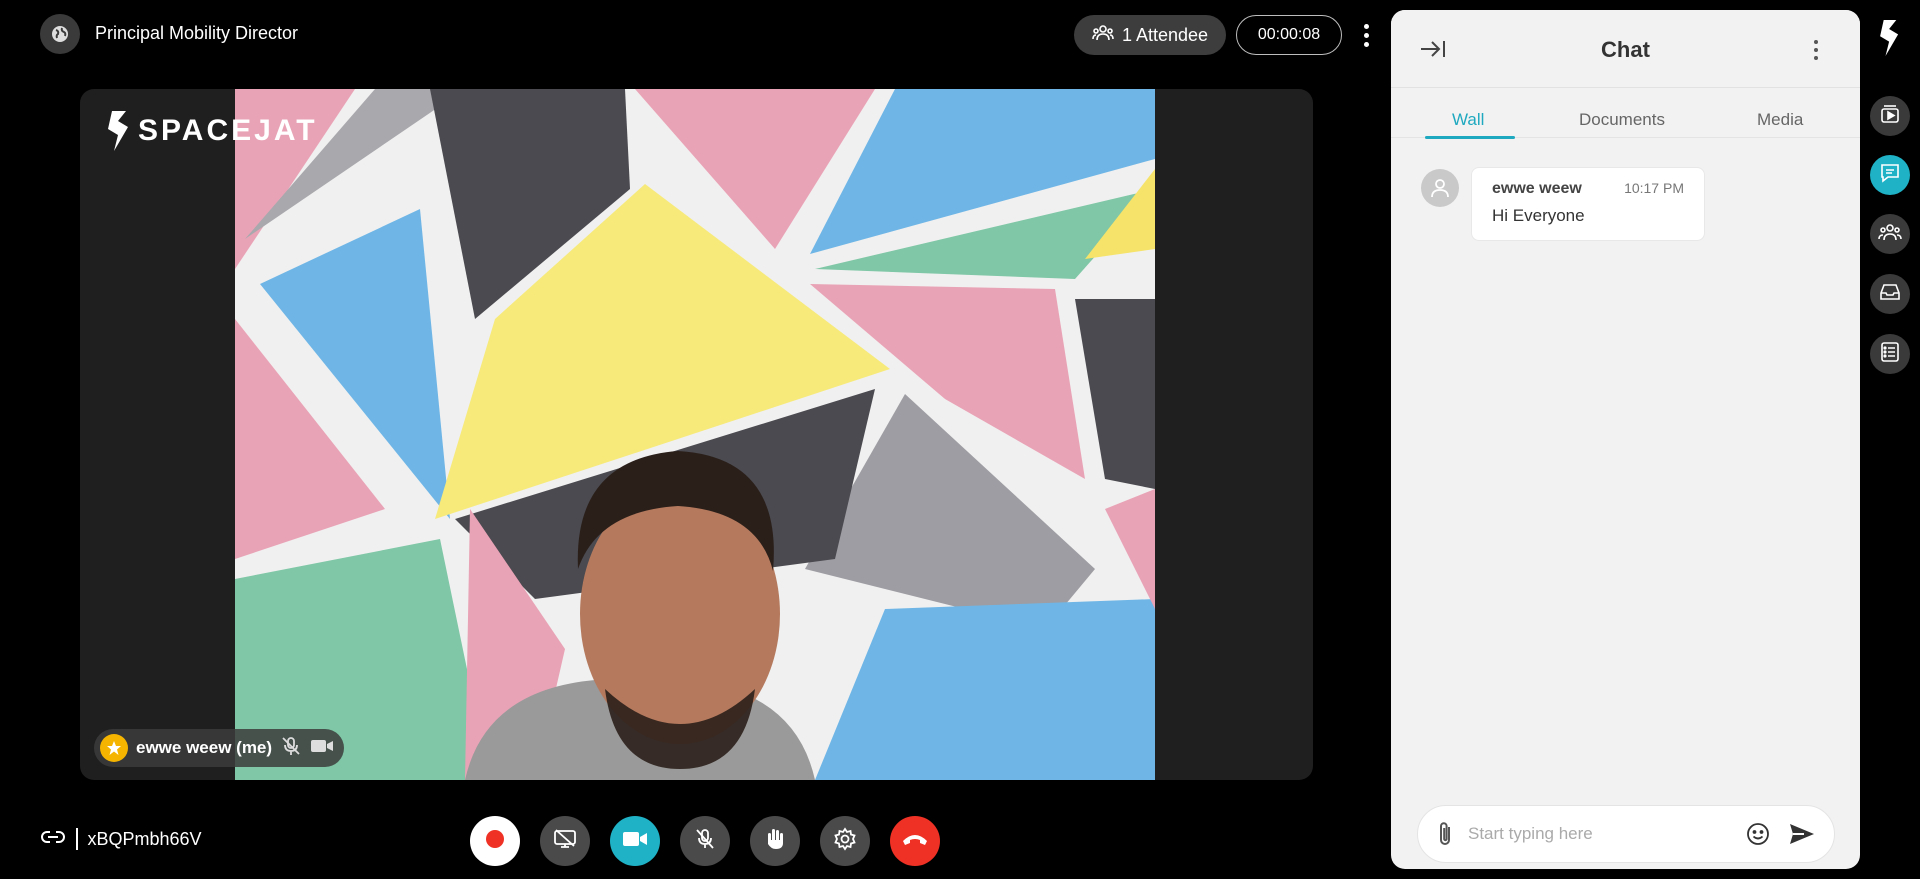 This screenshot has height=879, width=1920. I want to click on tab-media: Media, so click(1780, 120).